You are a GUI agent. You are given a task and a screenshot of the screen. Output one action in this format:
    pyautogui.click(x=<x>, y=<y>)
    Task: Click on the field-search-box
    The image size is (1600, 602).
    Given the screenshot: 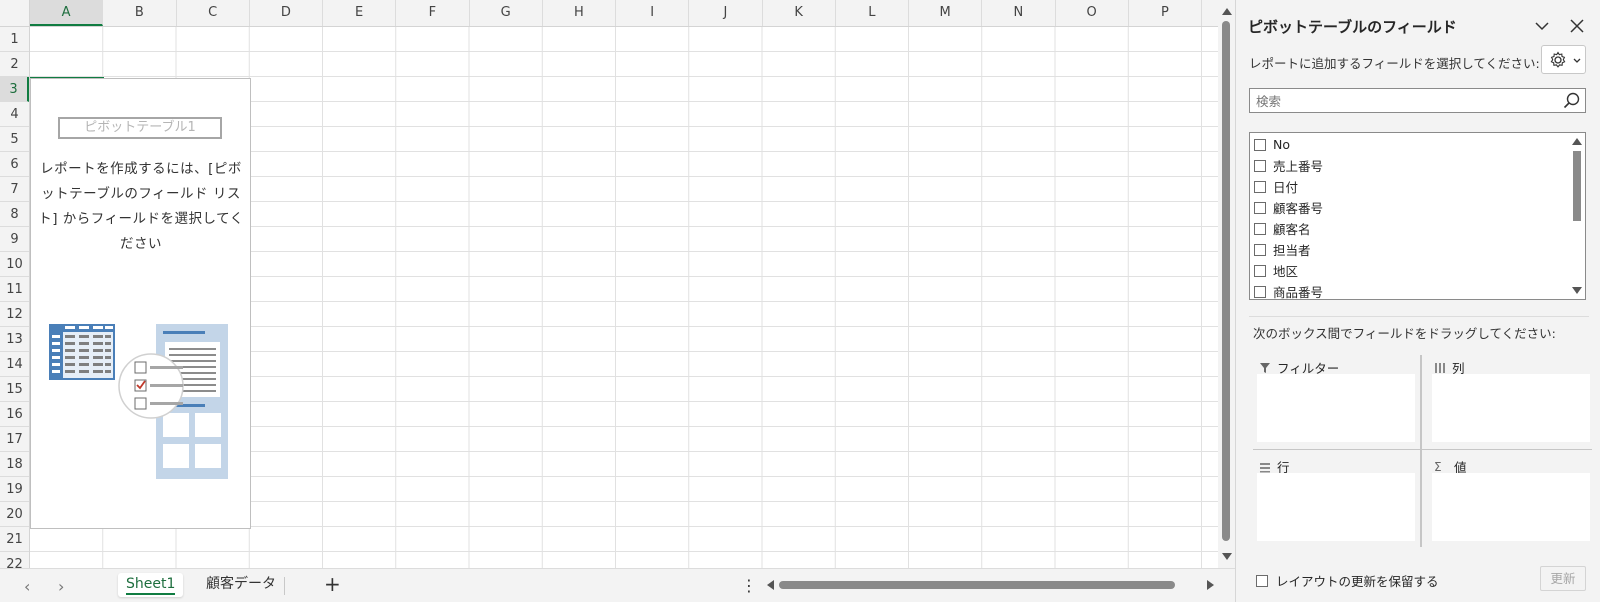 What is the action you would take?
    pyautogui.click(x=1417, y=100)
    